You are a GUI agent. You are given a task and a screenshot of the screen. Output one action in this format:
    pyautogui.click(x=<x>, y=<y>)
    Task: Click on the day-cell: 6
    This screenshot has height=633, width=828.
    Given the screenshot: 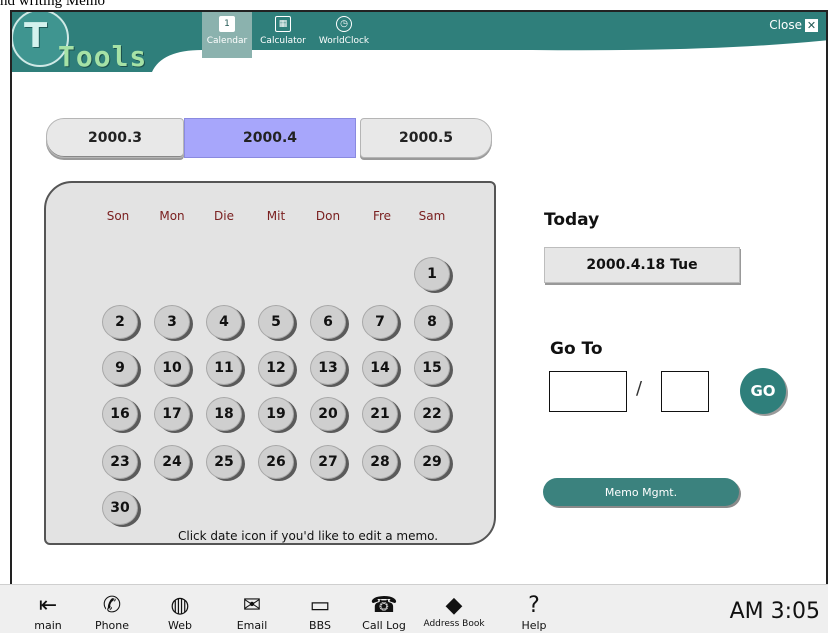 What is the action you would take?
    pyautogui.click(x=328, y=322)
    